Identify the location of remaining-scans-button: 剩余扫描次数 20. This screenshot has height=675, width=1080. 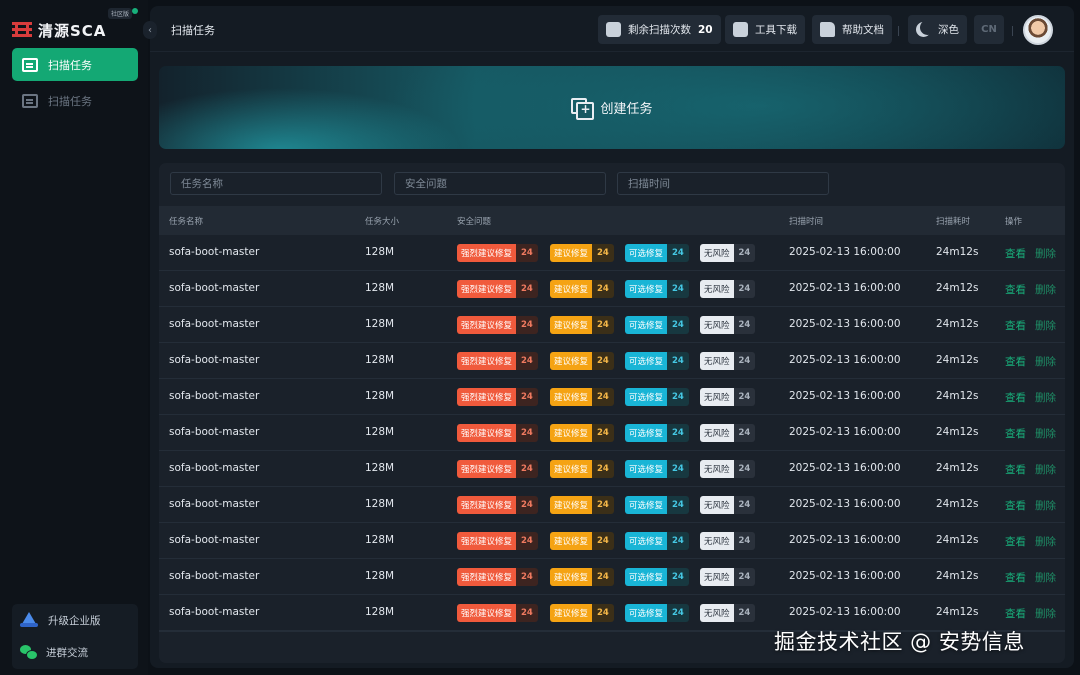
(659, 29).